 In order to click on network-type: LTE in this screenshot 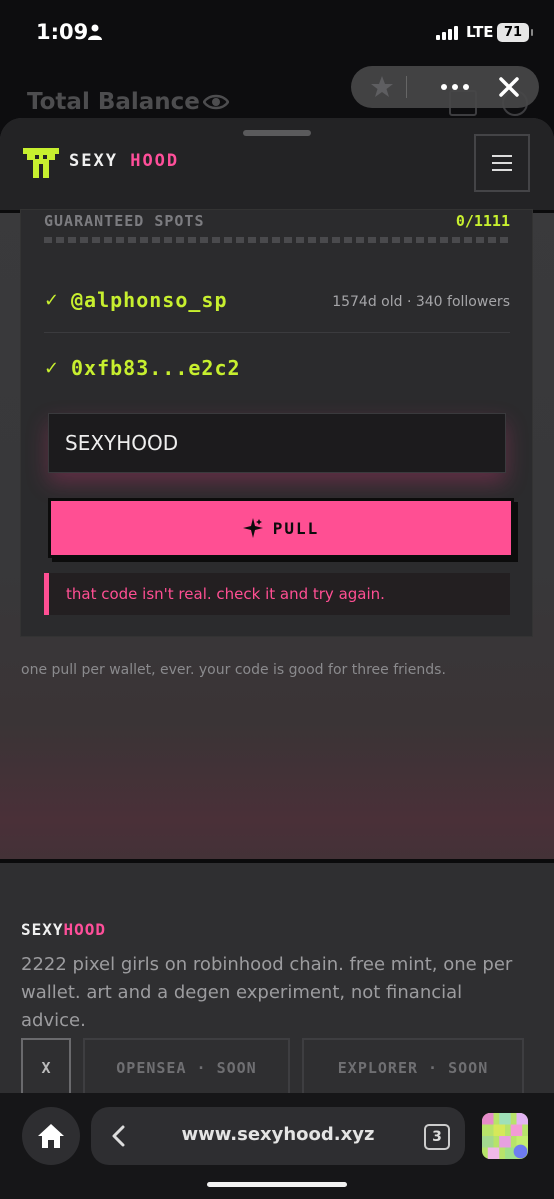, I will do `click(480, 32)`.